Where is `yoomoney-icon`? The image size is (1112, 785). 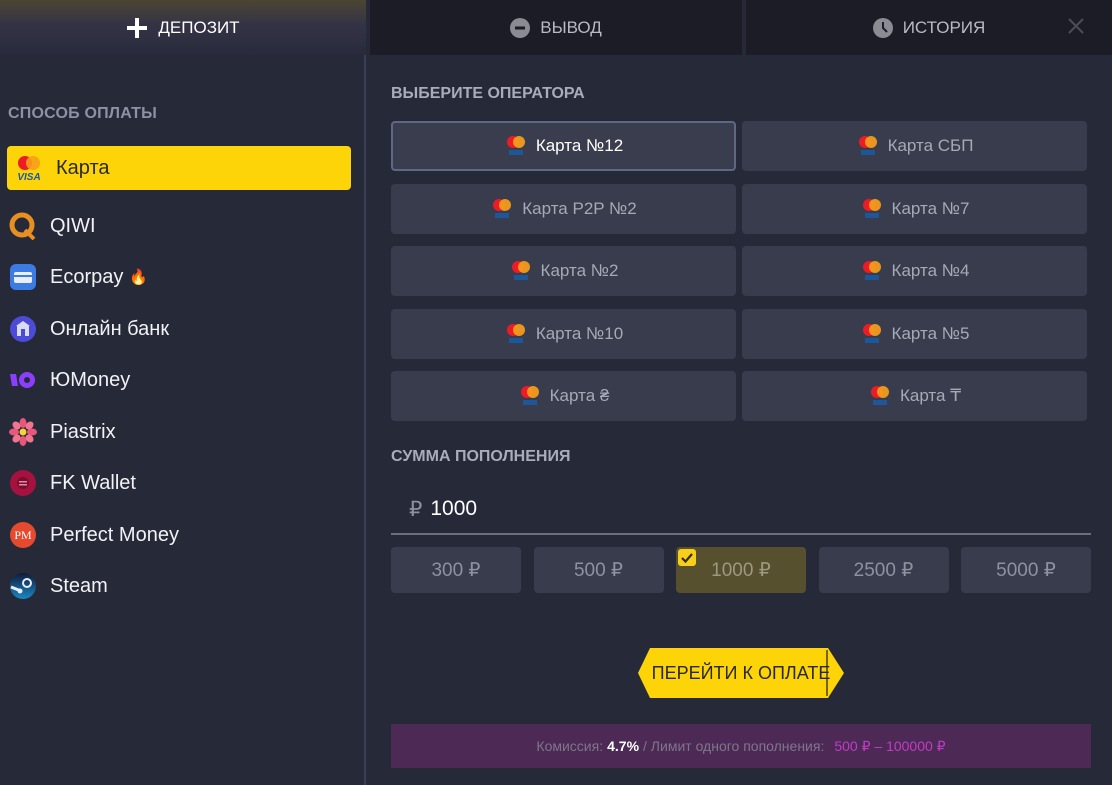 yoomoney-icon is located at coordinates (23, 380).